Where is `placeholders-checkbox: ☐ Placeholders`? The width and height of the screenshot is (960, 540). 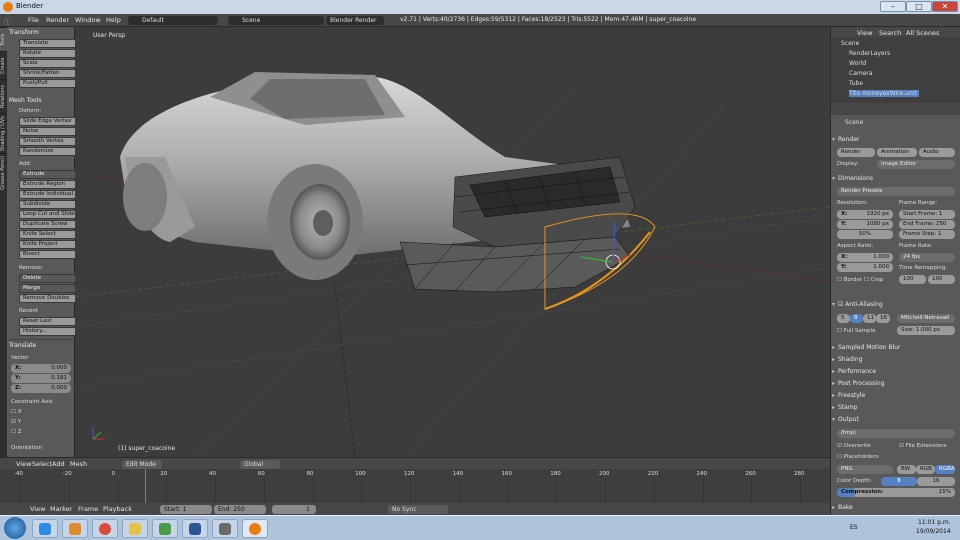 placeholders-checkbox: ☐ Placeholders is located at coordinates (858, 457).